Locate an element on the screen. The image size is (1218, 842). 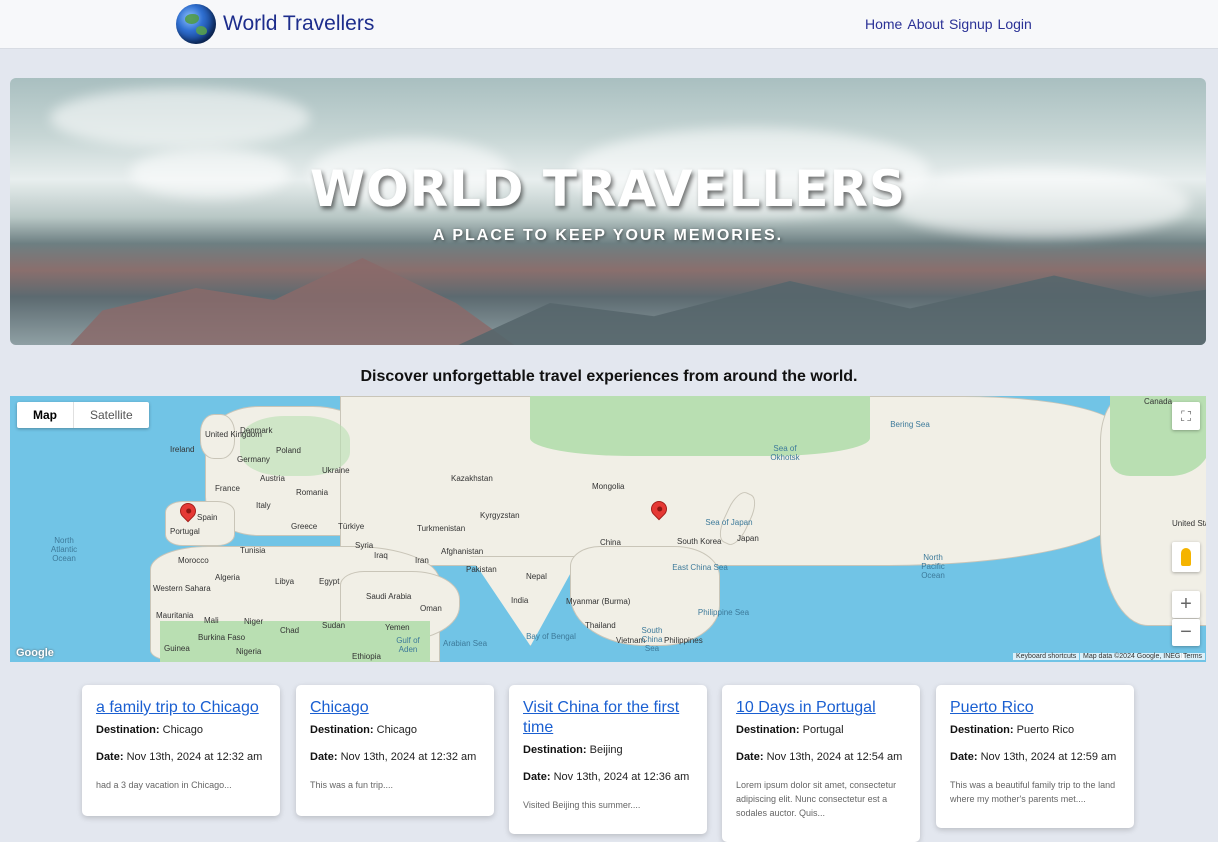
destination-value: Beijing is located at coordinates (606, 750).